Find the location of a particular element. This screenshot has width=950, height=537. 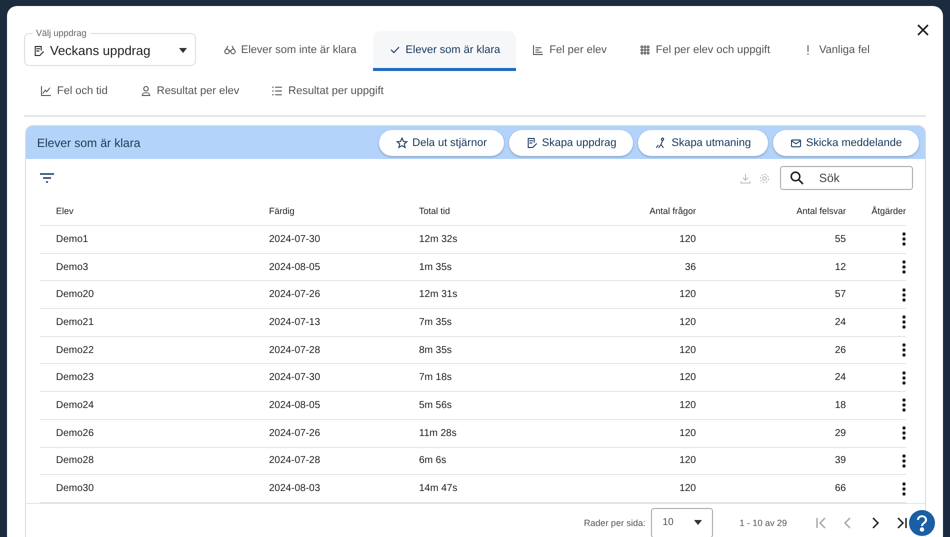

table-cell: 7m 35s is located at coordinates (435, 322).